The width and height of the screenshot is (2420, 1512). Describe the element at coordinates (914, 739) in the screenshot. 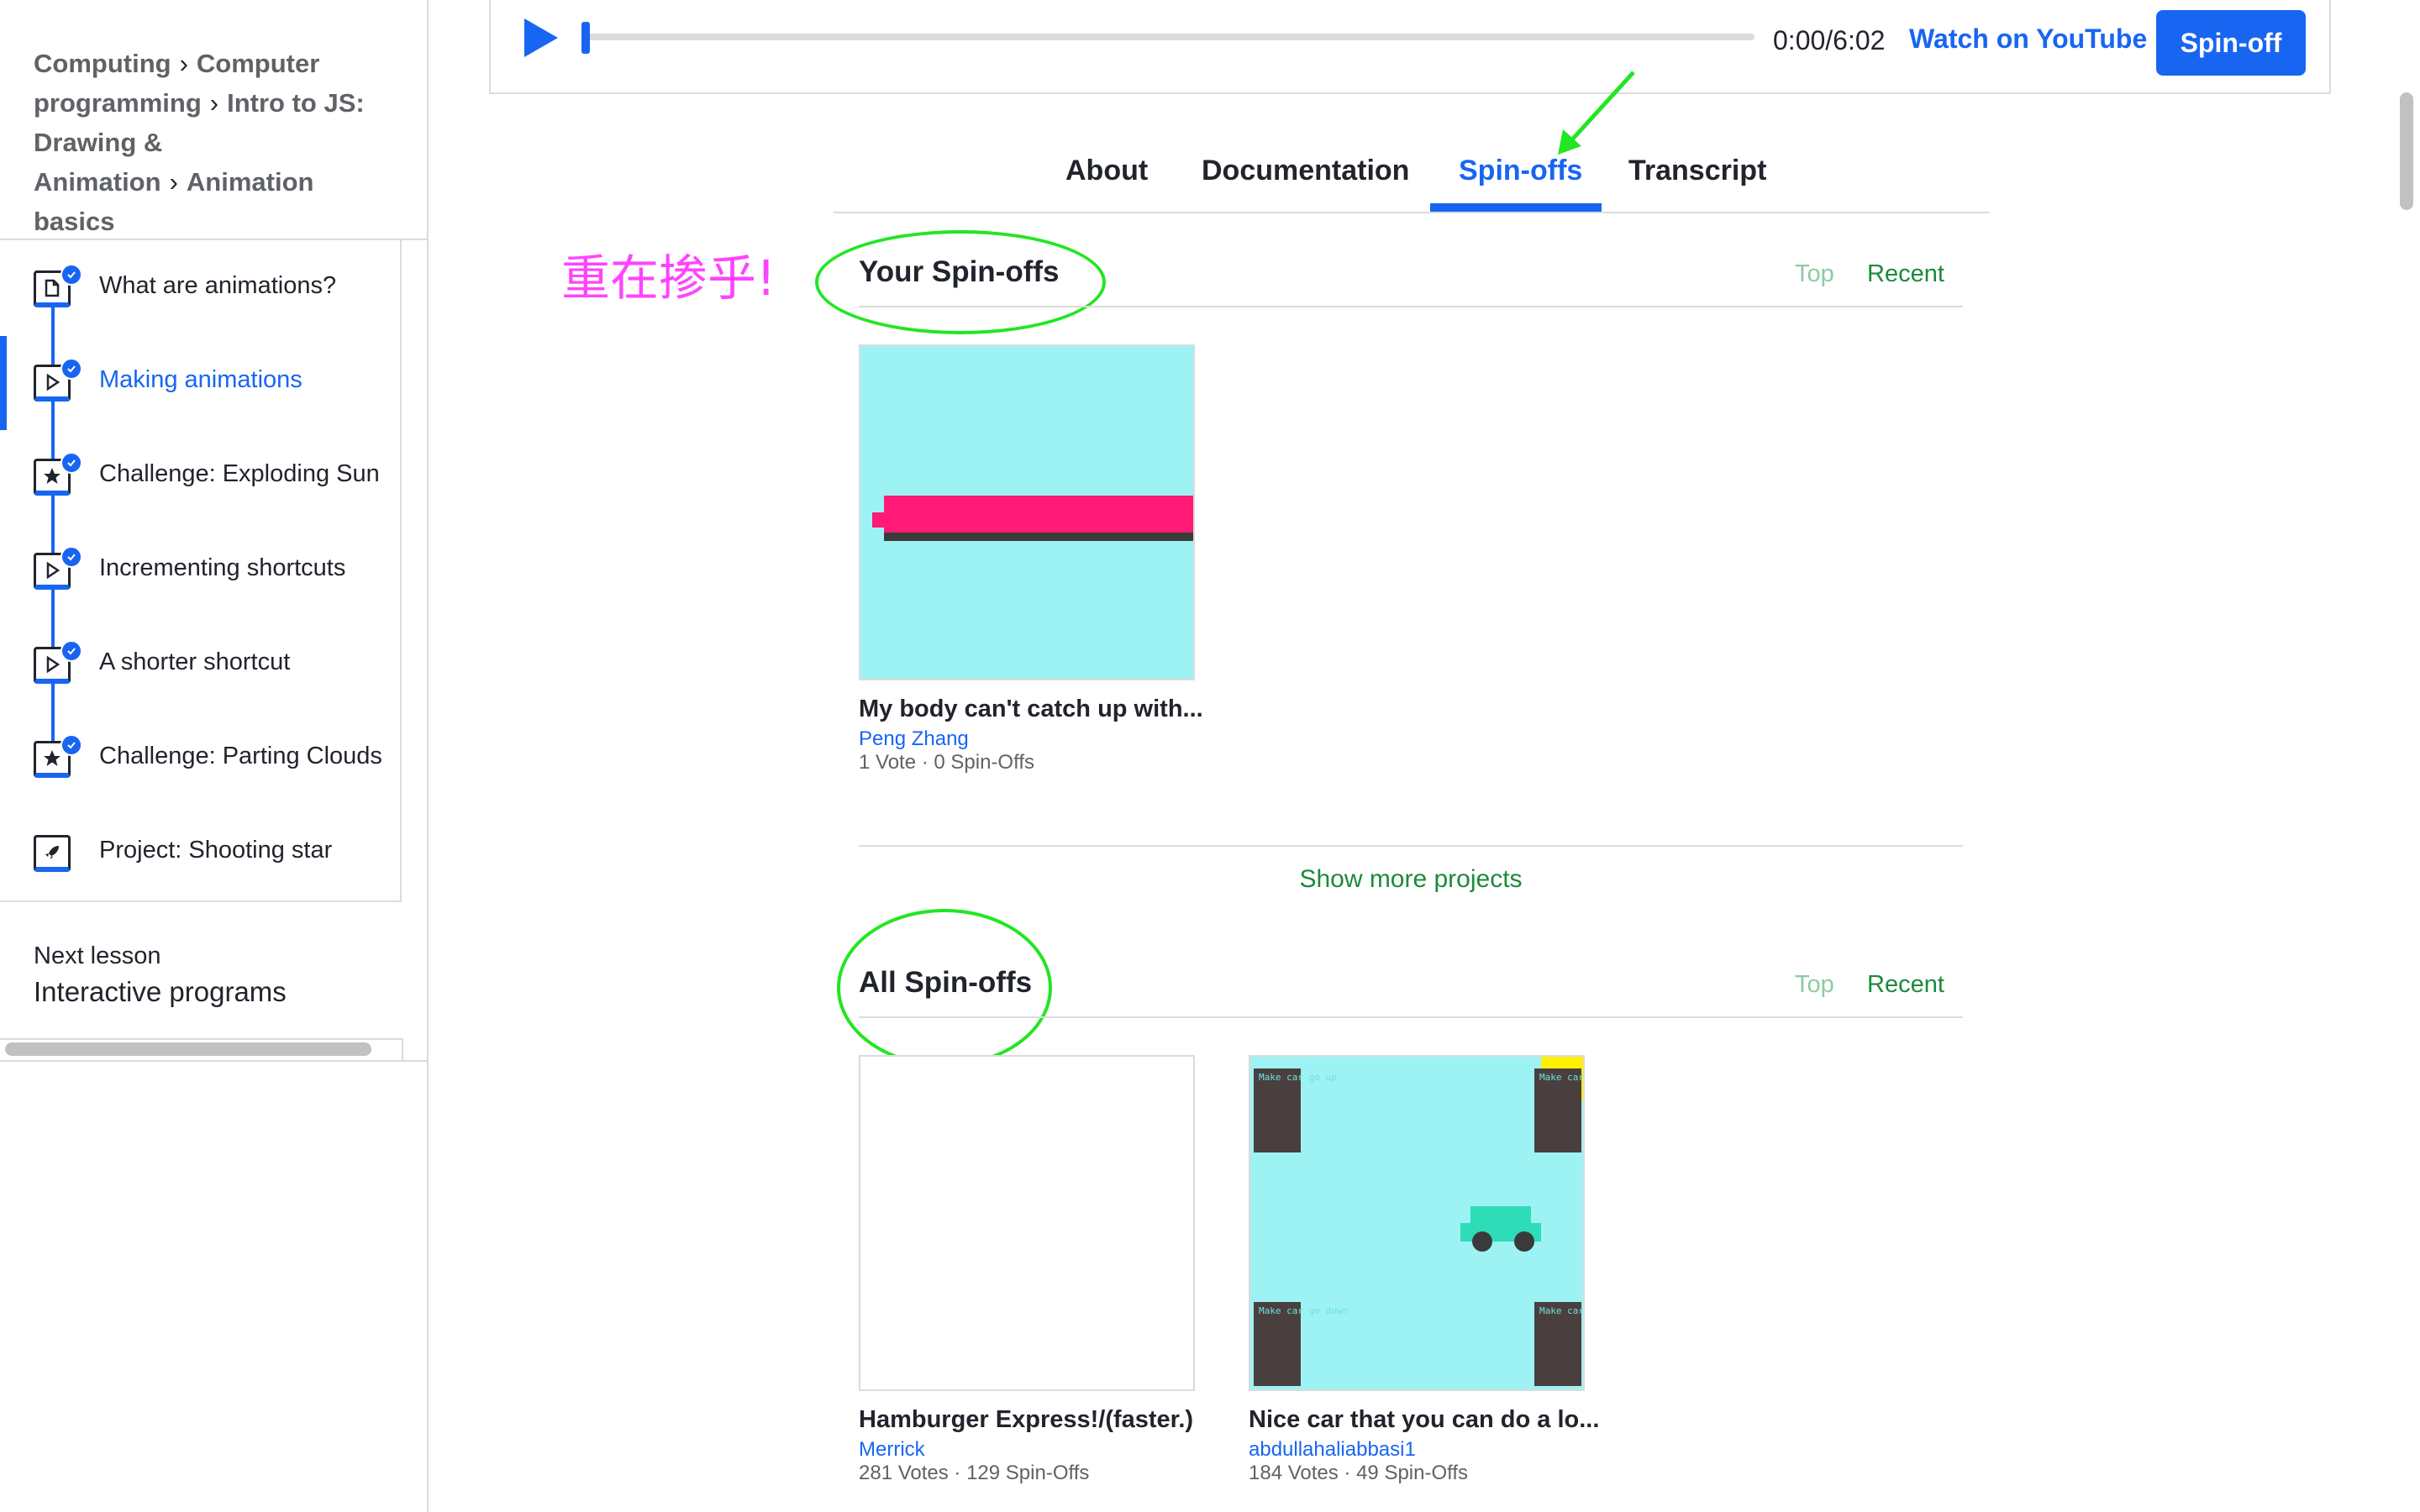

I see `project-author: Peng Zhang` at that location.